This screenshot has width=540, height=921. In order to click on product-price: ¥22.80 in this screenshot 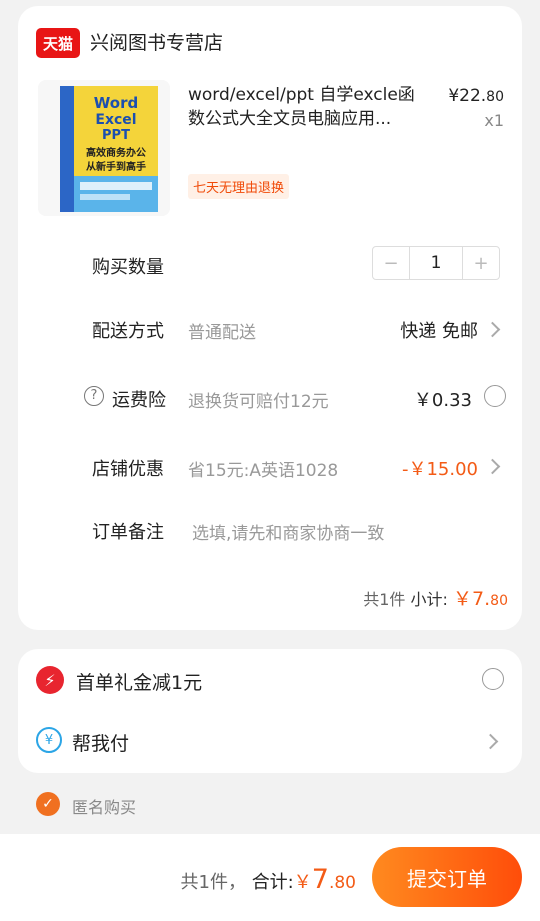, I will do `click(476, 96)`.